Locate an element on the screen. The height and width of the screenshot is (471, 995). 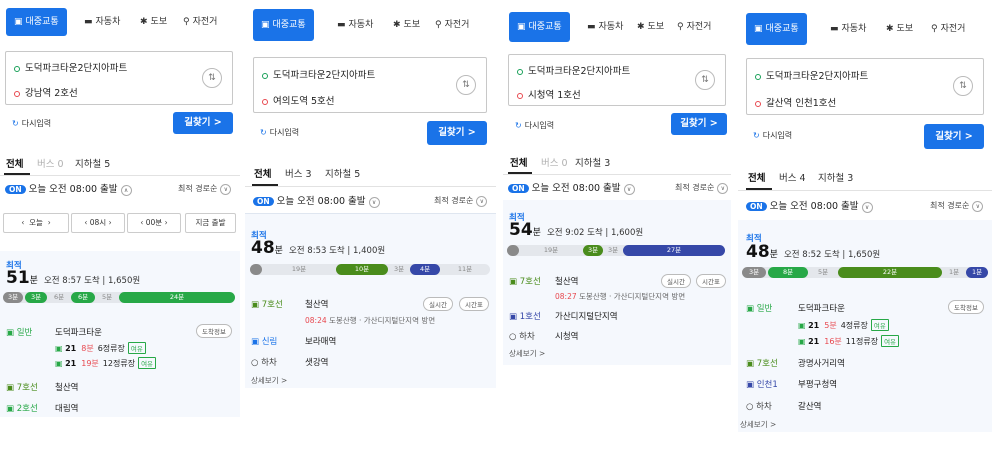
leg-subway: ▣ 2호선 is located at coordinates (22, 409).